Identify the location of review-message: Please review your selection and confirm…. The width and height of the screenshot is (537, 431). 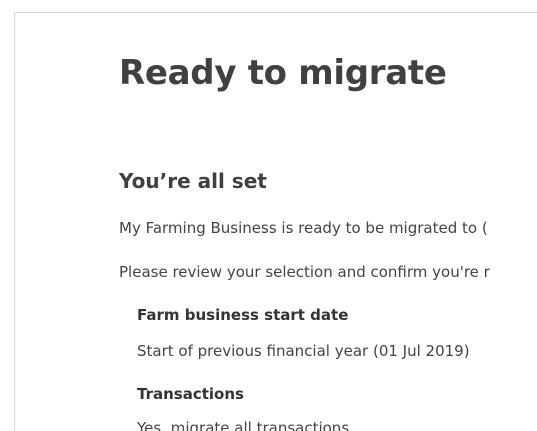
(304, 272).